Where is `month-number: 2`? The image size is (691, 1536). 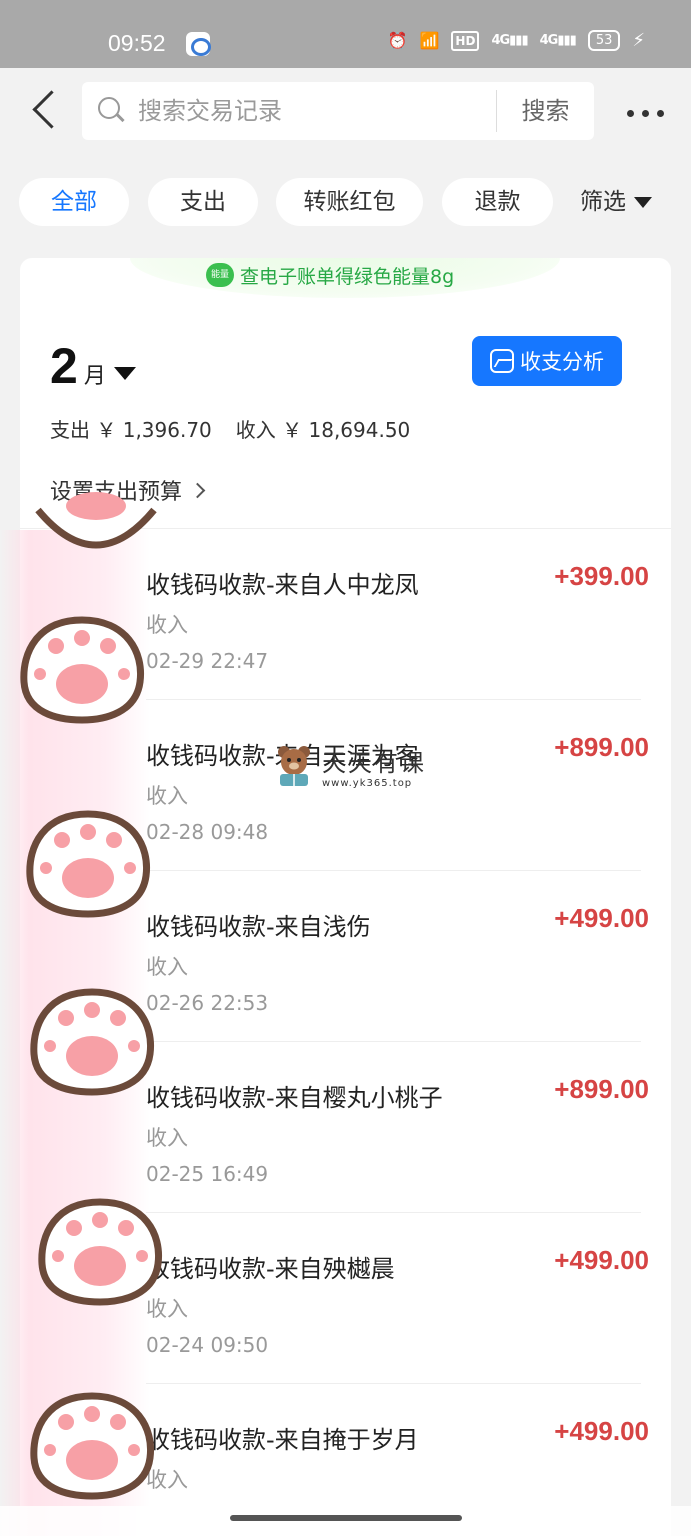 month-number: 2 is located at coordinates (64, 366).